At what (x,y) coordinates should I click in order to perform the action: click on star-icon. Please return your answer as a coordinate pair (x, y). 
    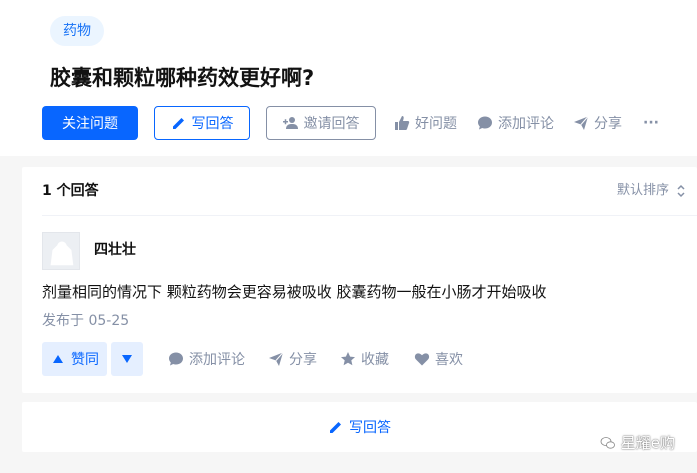
    Looking at the image, I should click on (348, 359).